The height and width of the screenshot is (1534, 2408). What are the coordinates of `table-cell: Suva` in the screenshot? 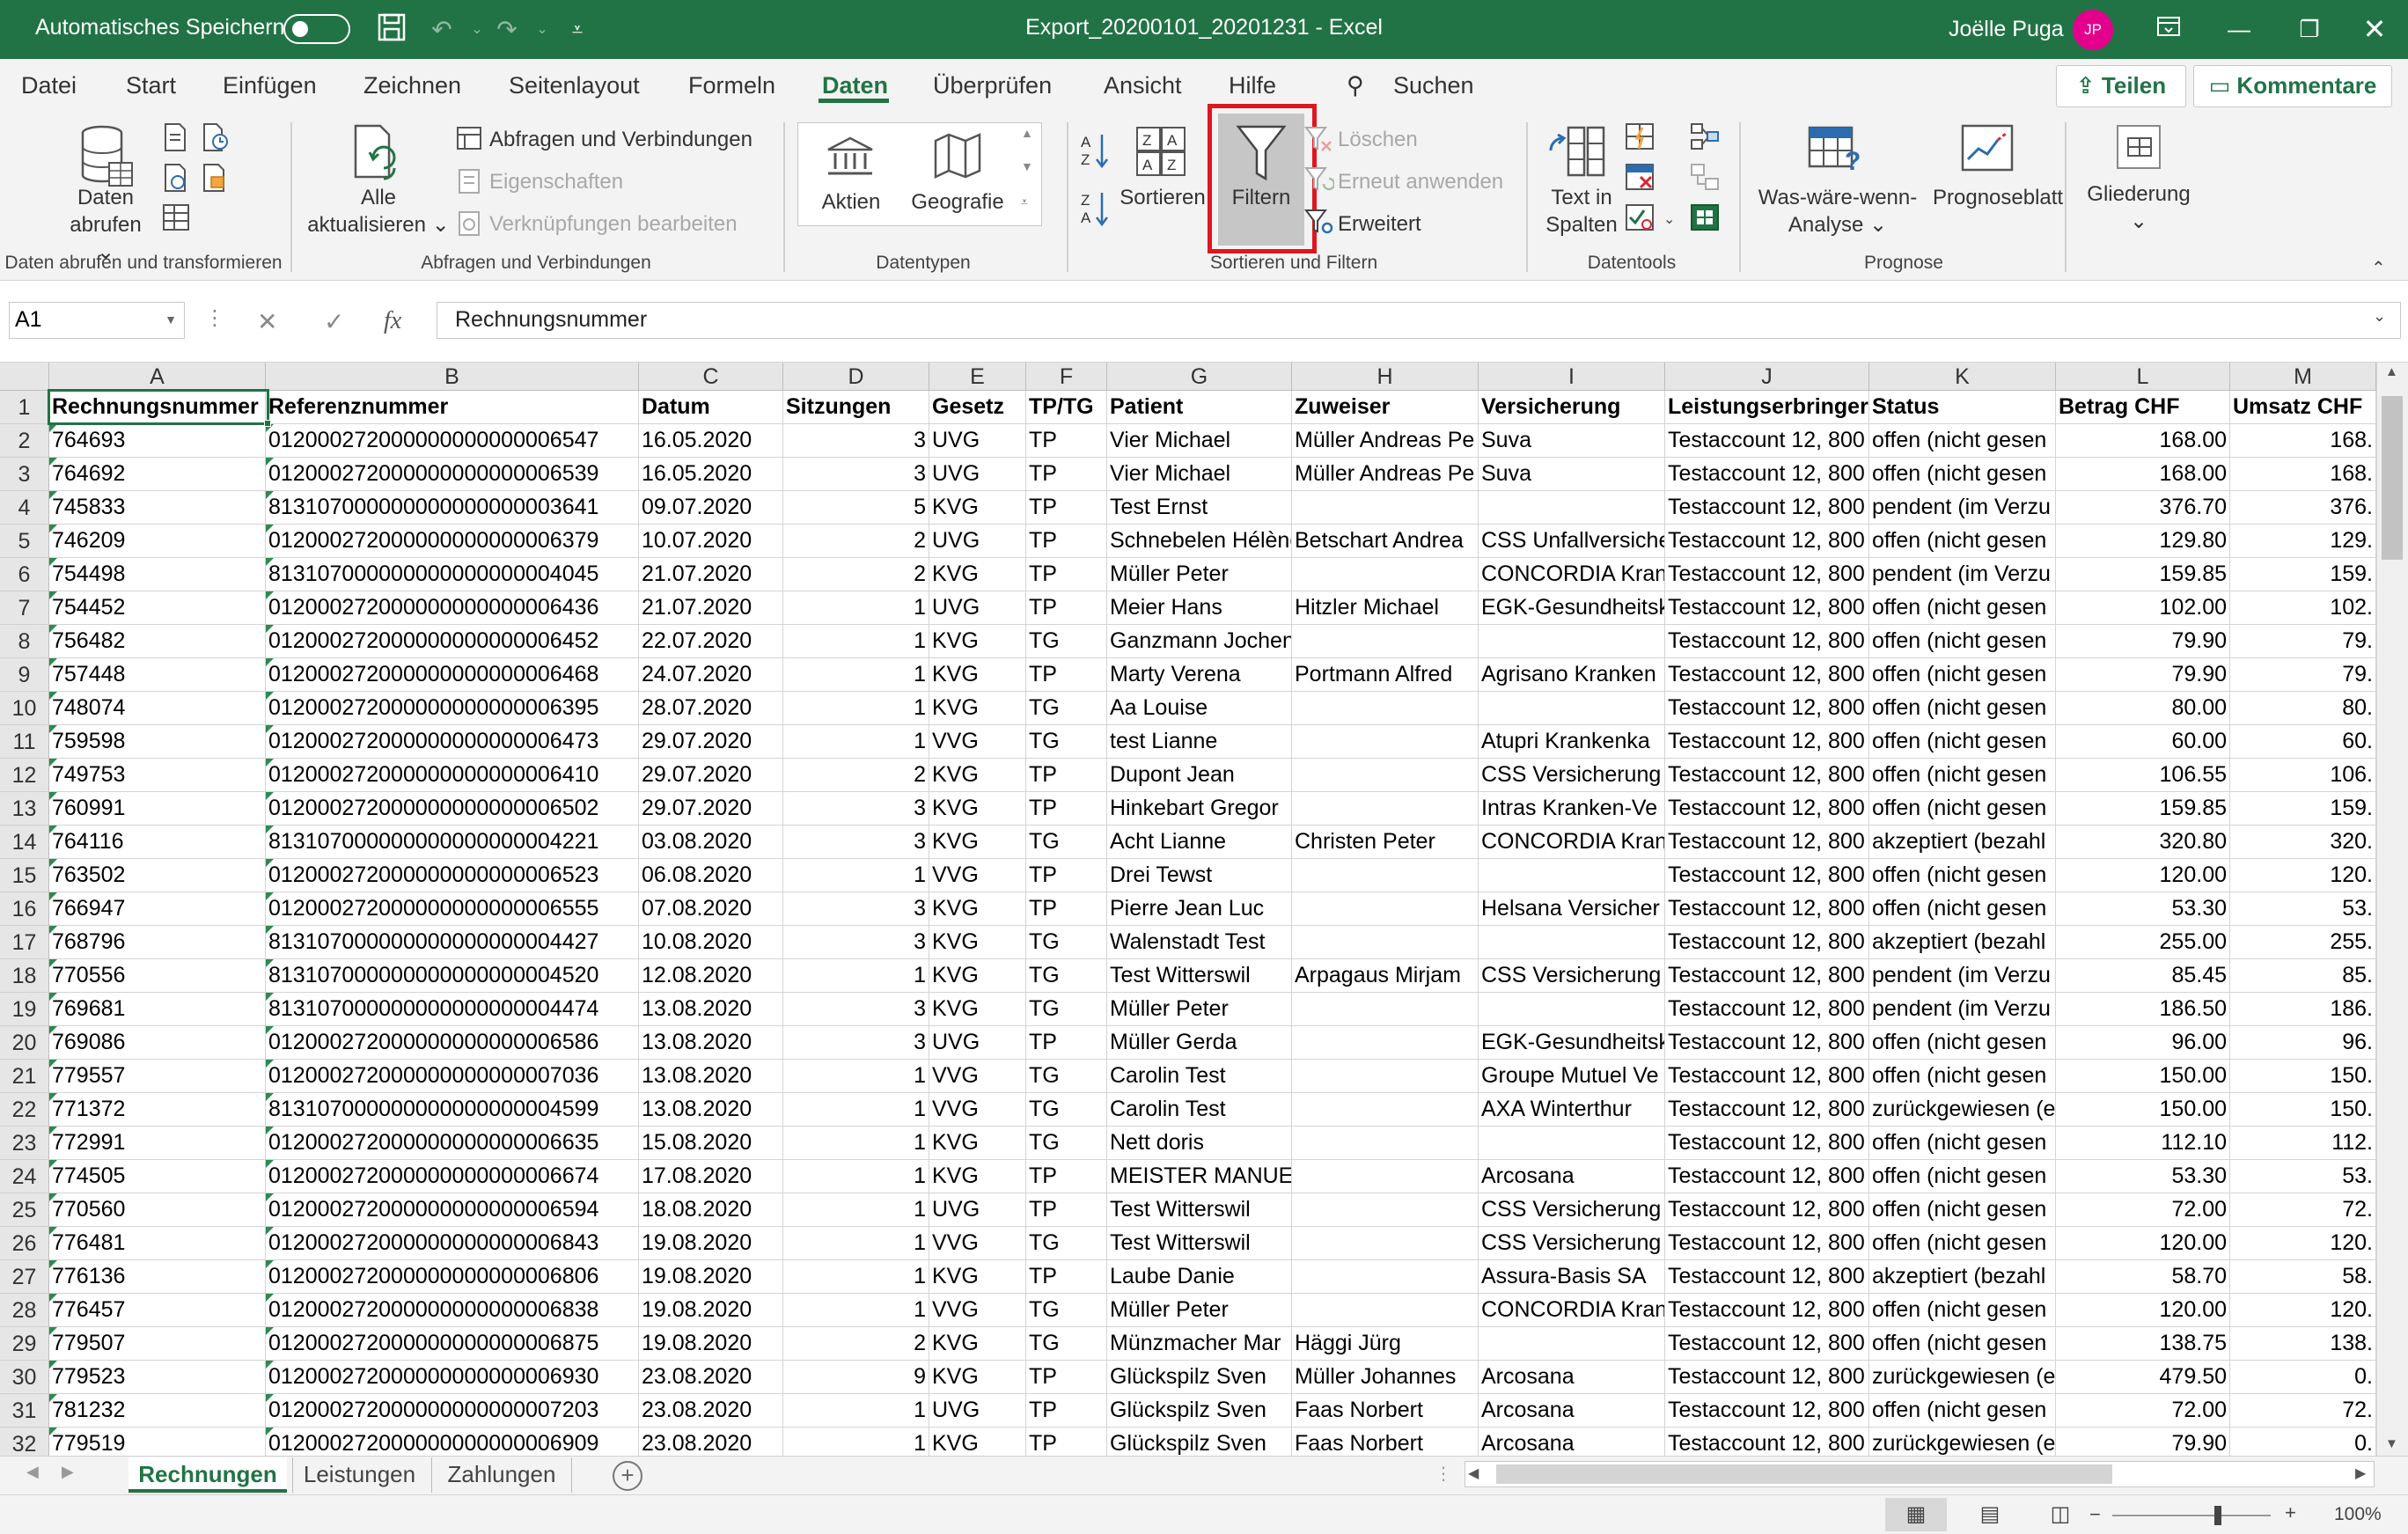 It's located at (1572, 441).